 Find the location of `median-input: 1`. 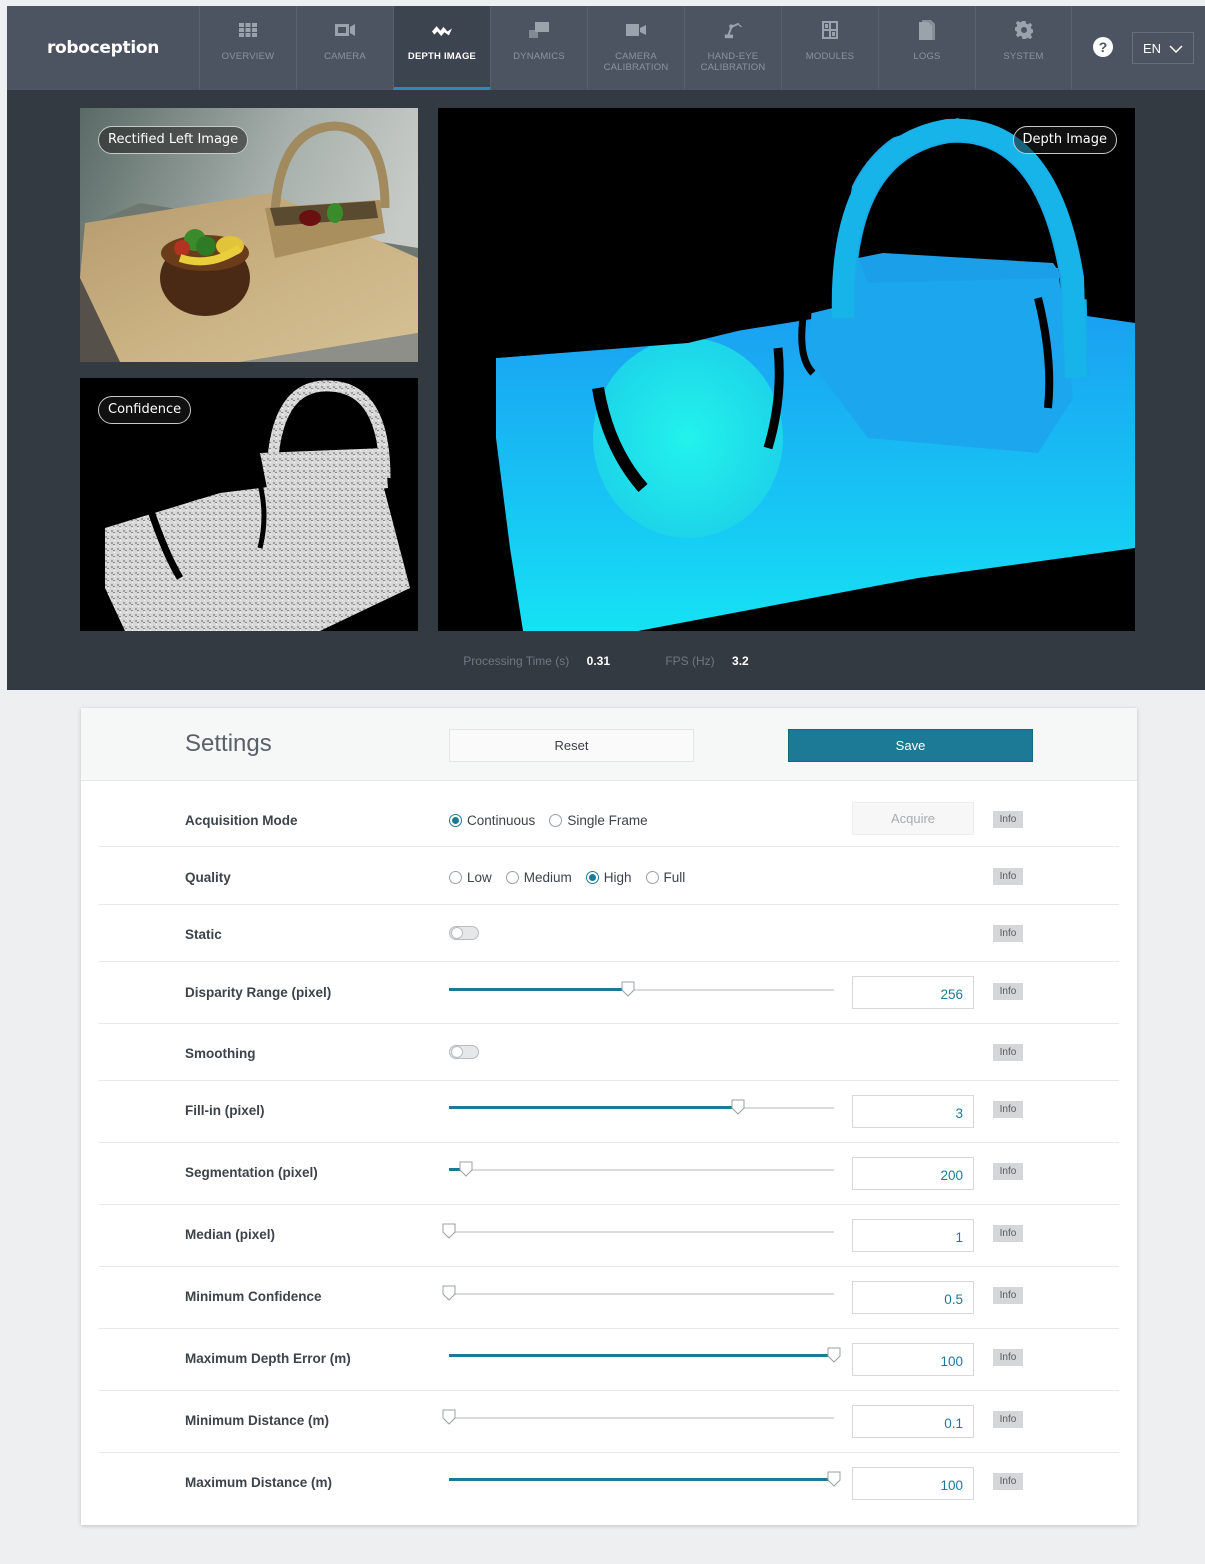

median-input: 1 is located at coordinates (913, 1235).